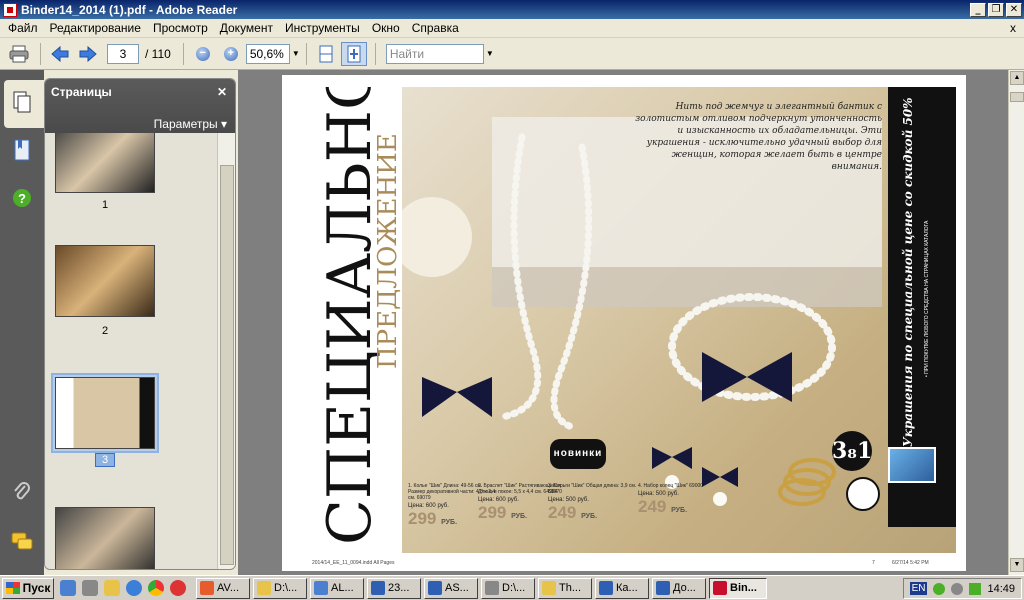 The image size is (1024, 600). I want to click on safely-remove-icon, so click(975, 588).